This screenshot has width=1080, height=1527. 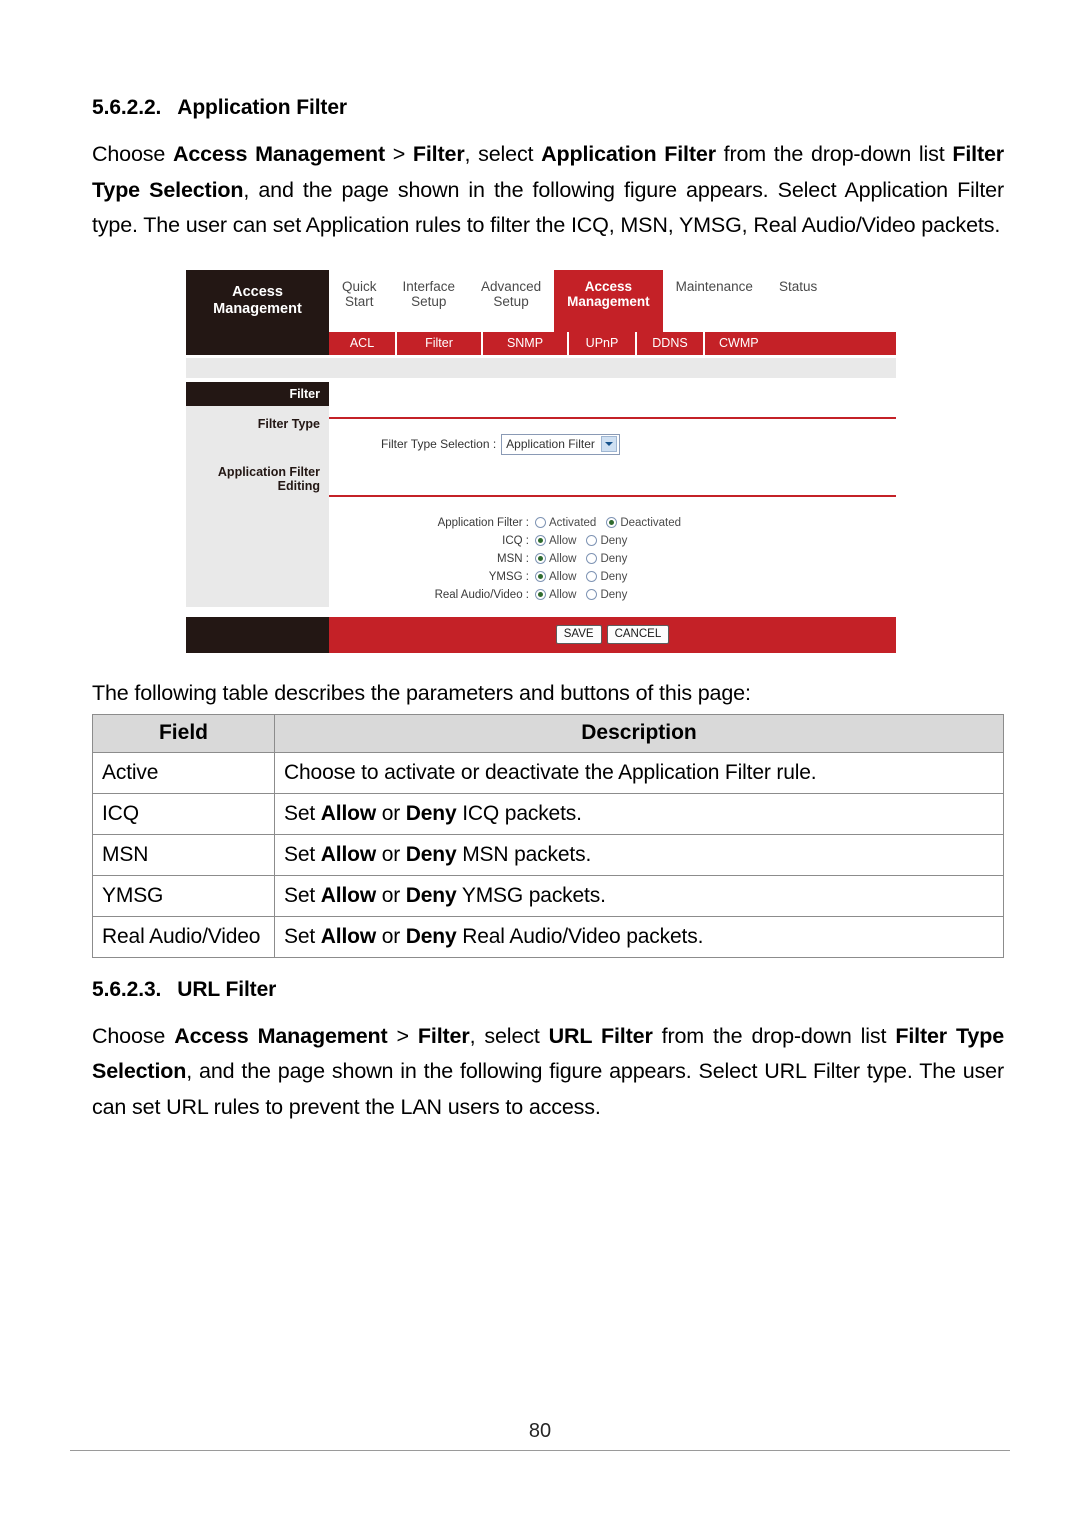 What do you see at coordinates (540, 1450) in the screenshot?
I see `footer-divider` at bounding box center [540, 1450].